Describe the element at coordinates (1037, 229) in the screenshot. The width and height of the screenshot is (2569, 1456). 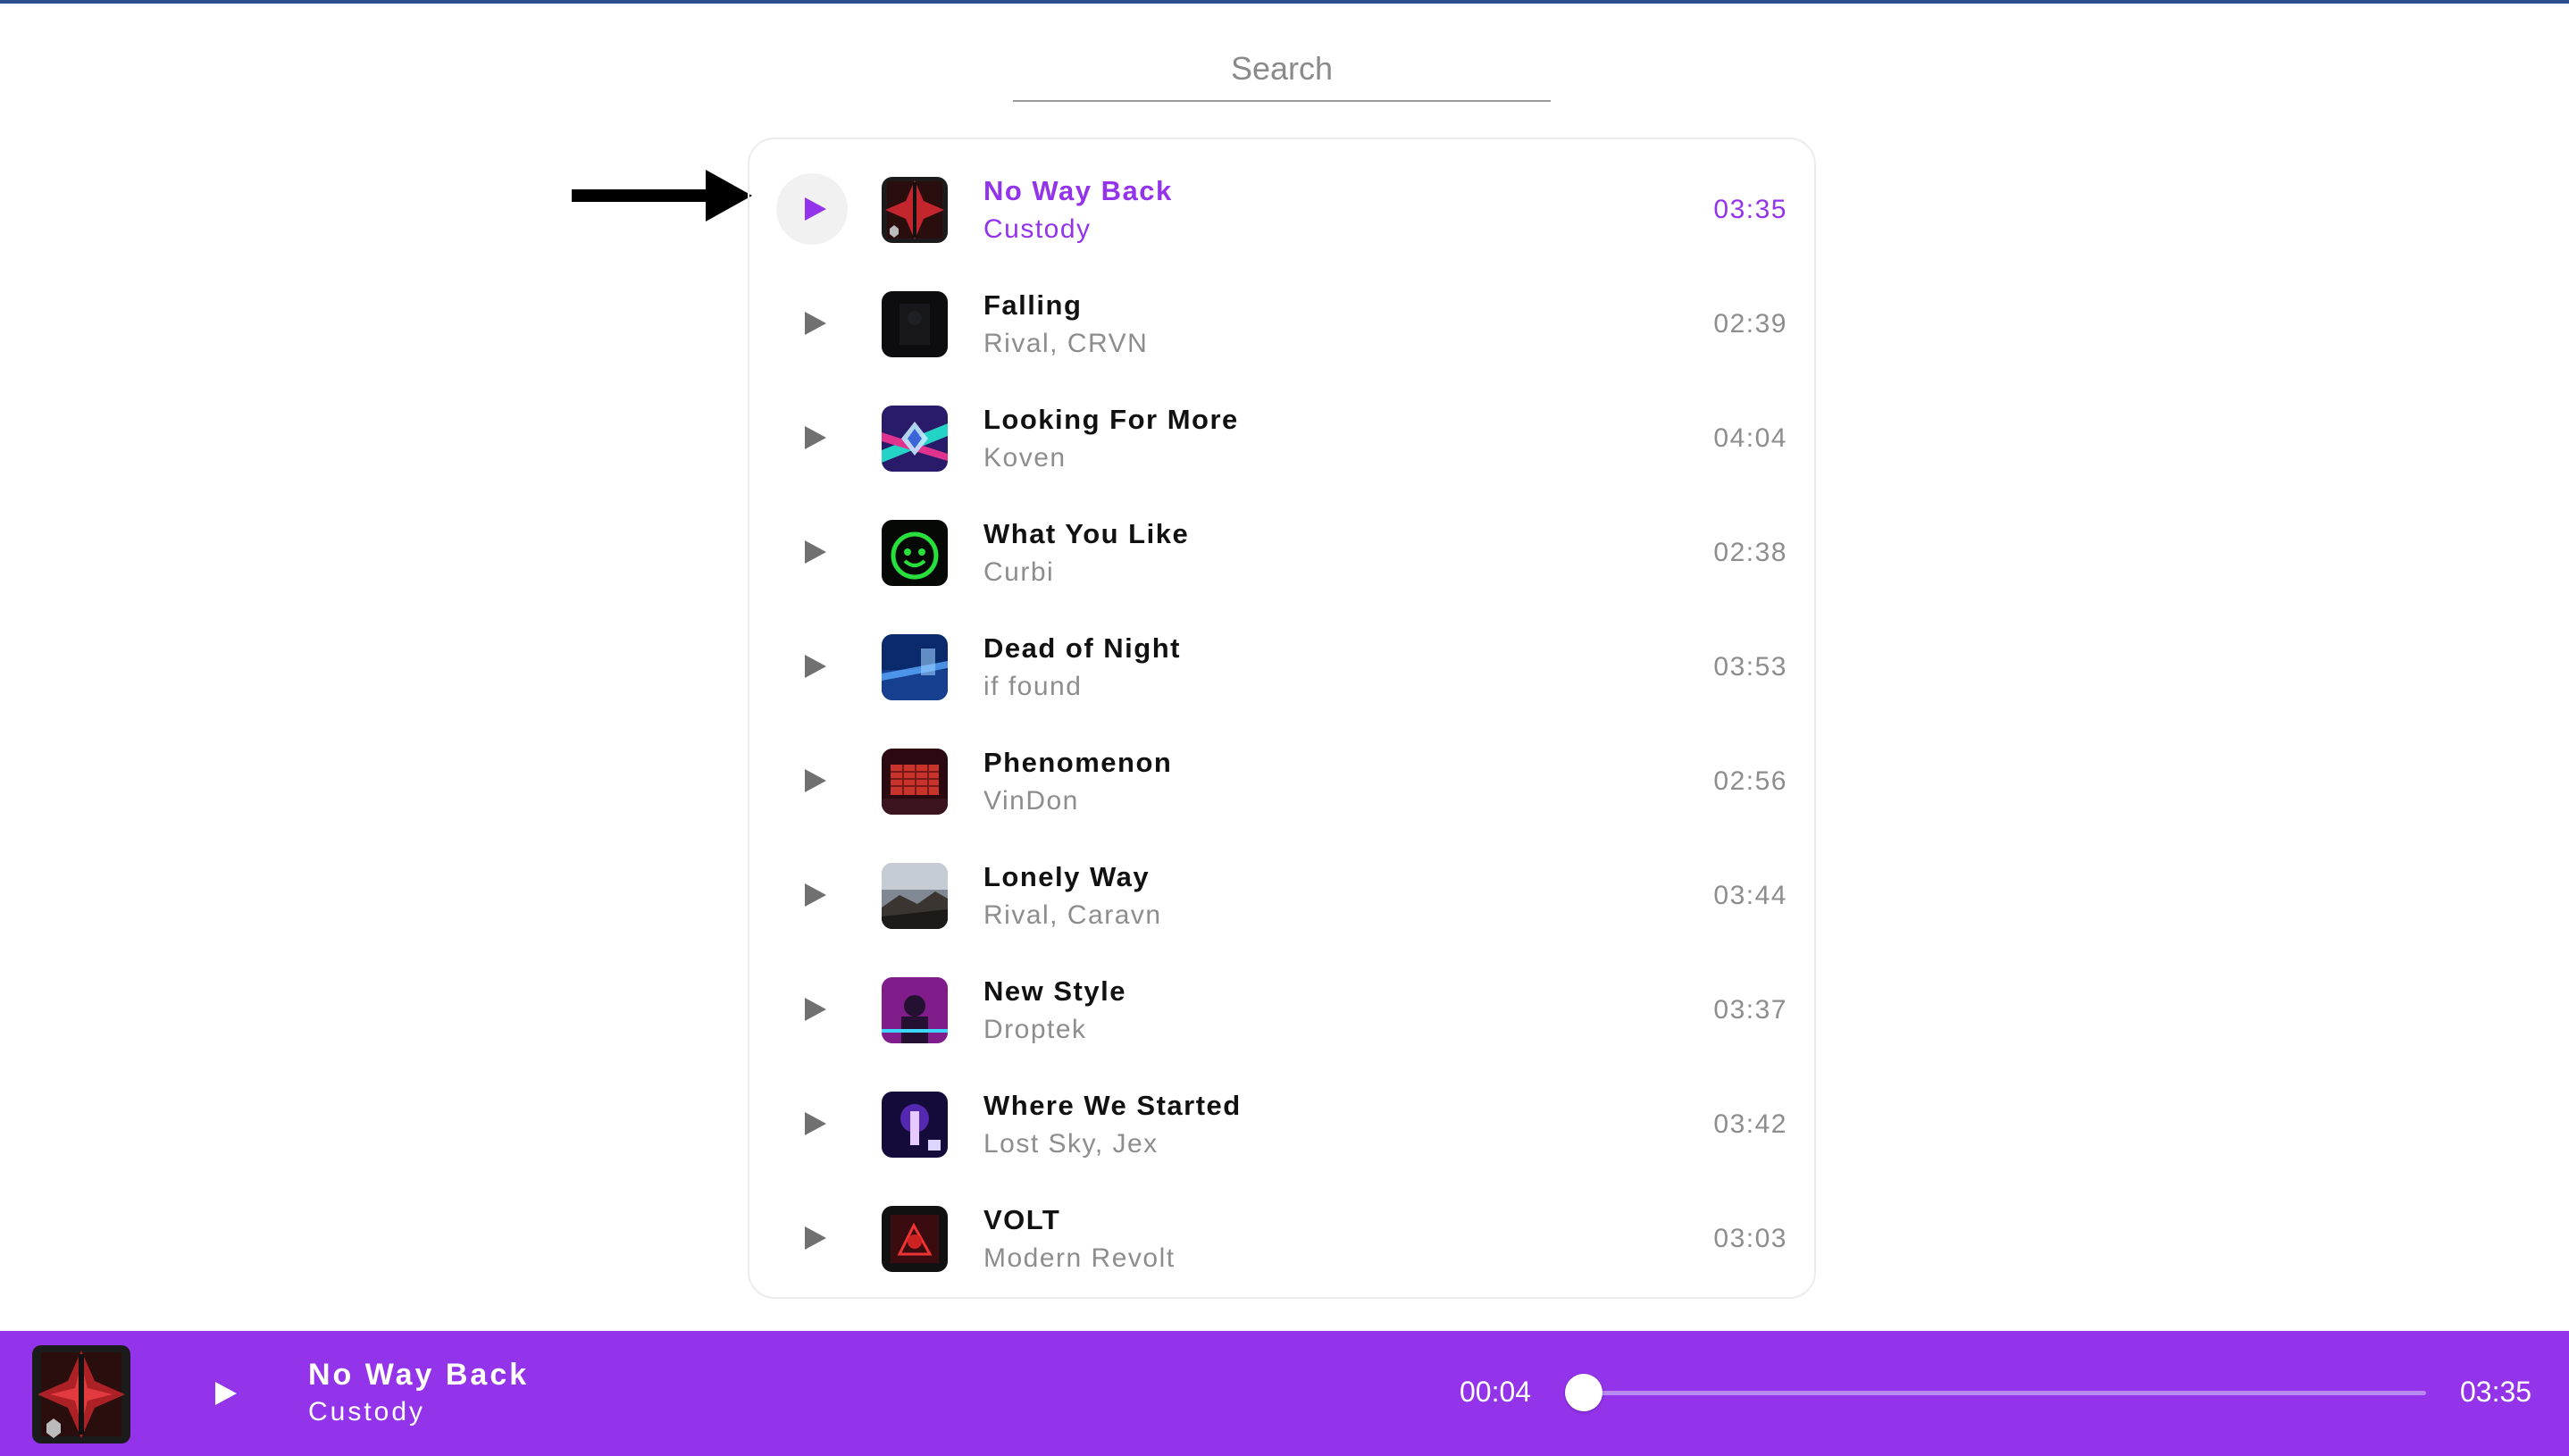
I see `track-artist: Custody` at that location.